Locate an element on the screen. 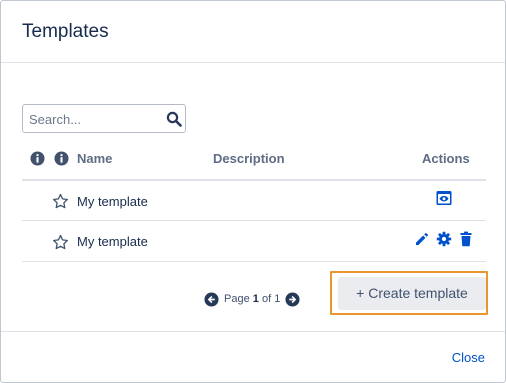 The height and width of the screenshot is (383, 506). column-header-description: Description is located at coordinates (249, 158).